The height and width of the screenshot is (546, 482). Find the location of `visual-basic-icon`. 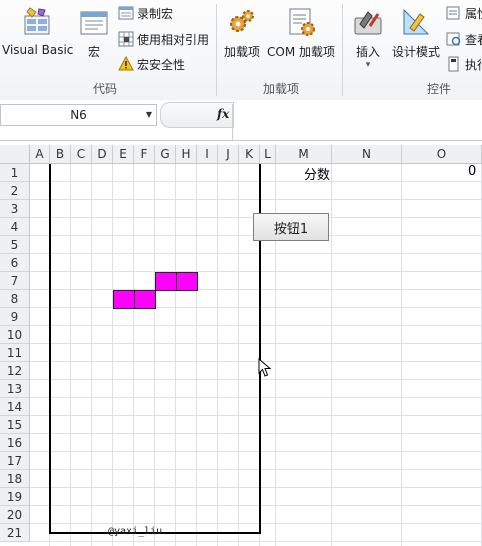

visual-basic-icon is located at coordinates (37, 21).